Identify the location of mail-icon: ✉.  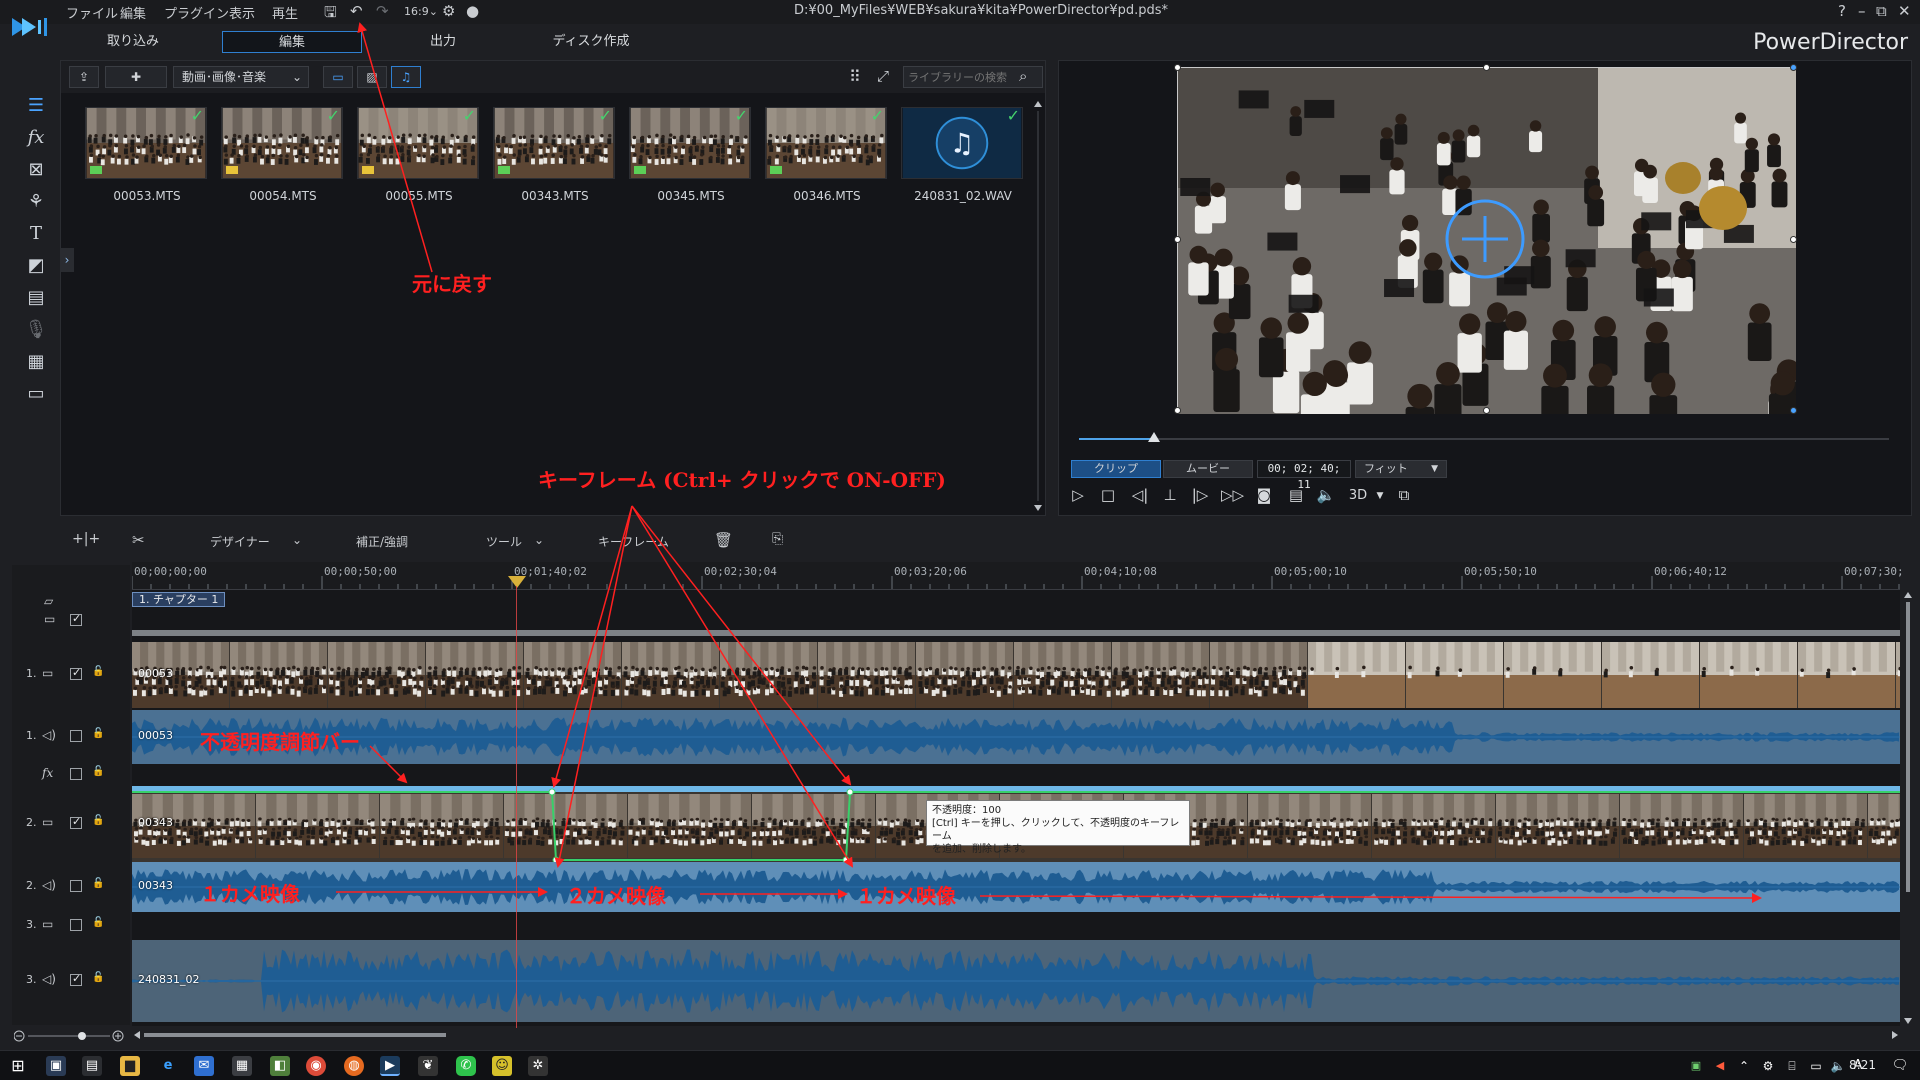
(204, 1066).